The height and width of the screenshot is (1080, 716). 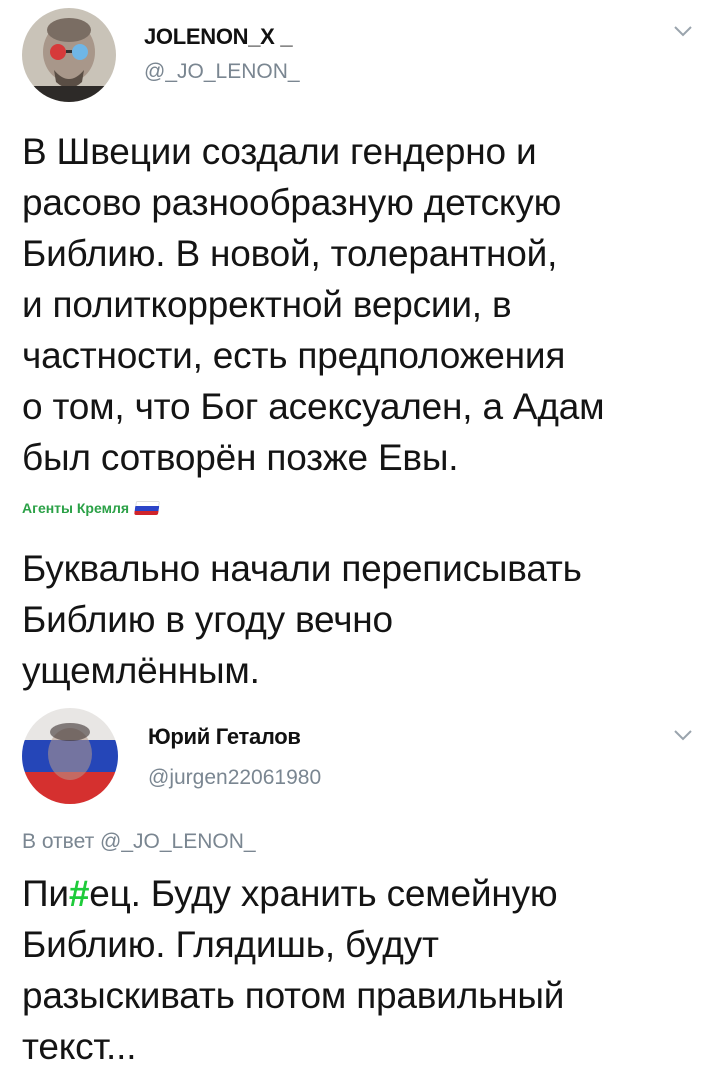 I want to click on censor-symbol: #, so click(x=79, y=893).